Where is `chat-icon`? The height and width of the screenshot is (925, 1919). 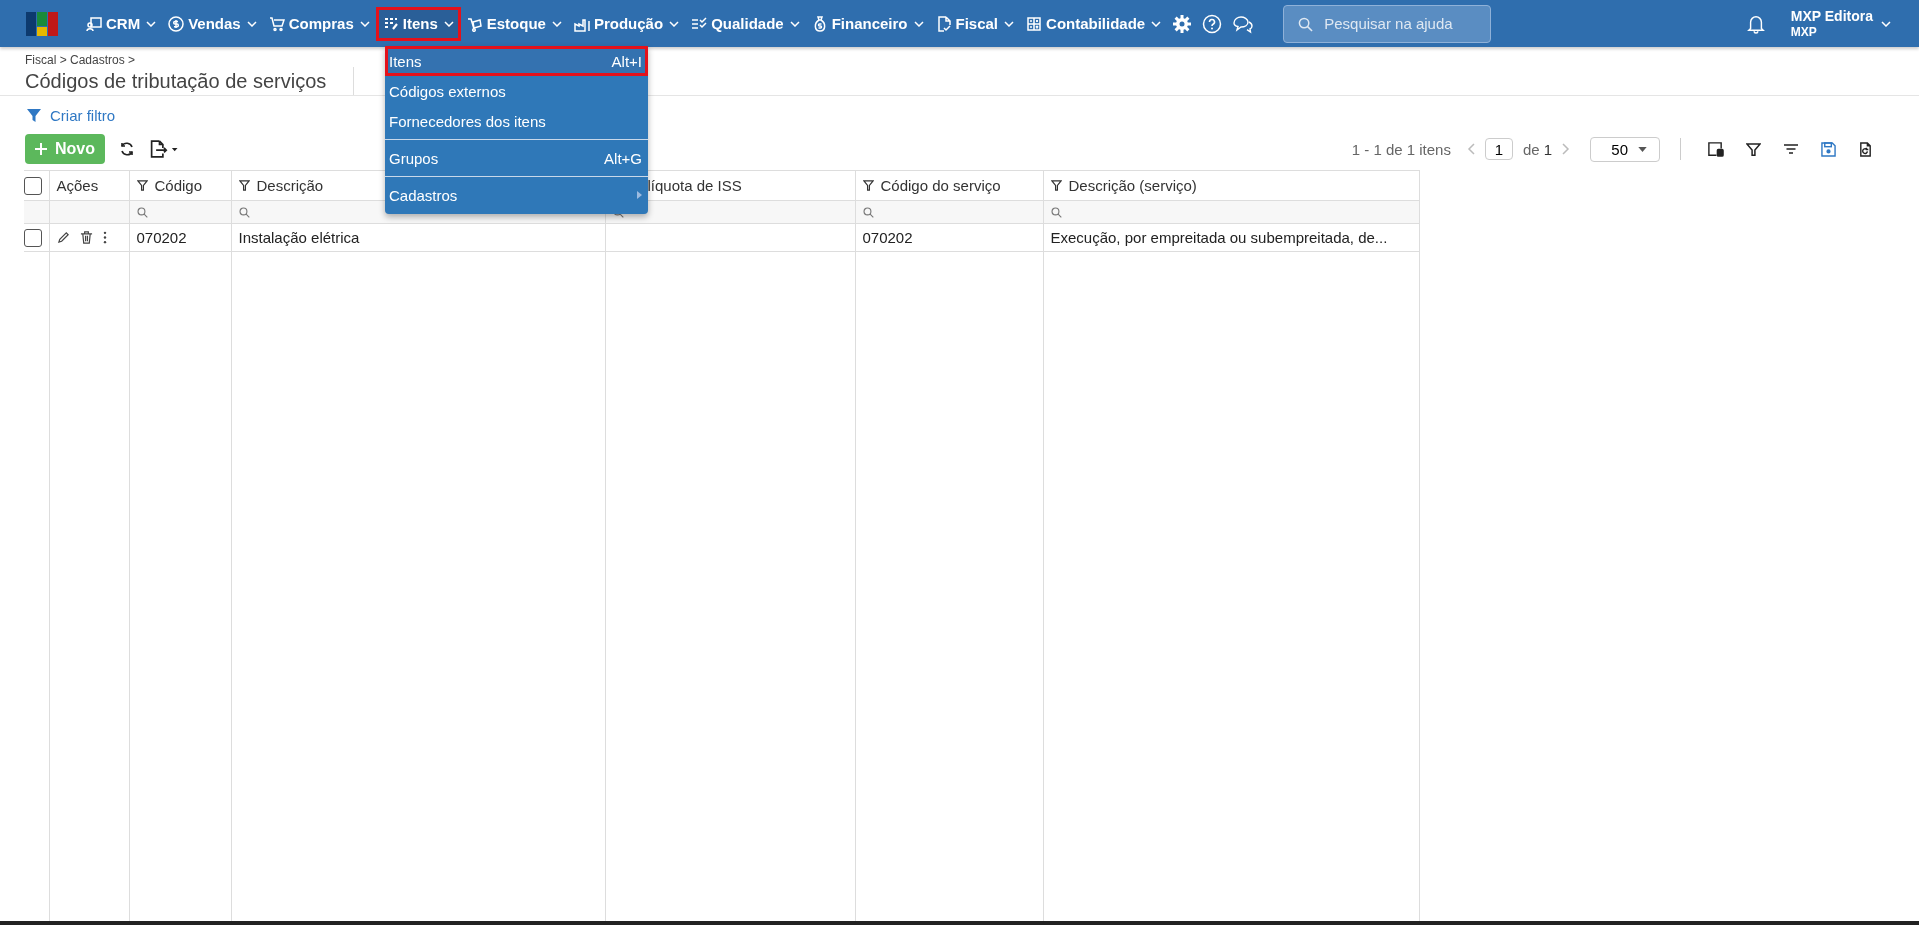 chat-icon is located at coordinates (1243, 23).